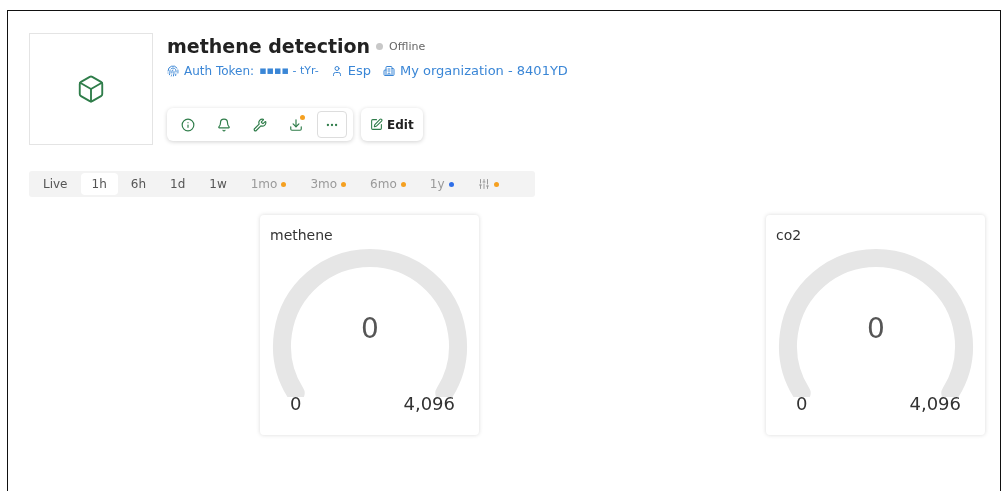  What do you see at coordinates (99, 184) in the screenshot?
I see `time-tab: 1h` at bounding box center [99, 184].